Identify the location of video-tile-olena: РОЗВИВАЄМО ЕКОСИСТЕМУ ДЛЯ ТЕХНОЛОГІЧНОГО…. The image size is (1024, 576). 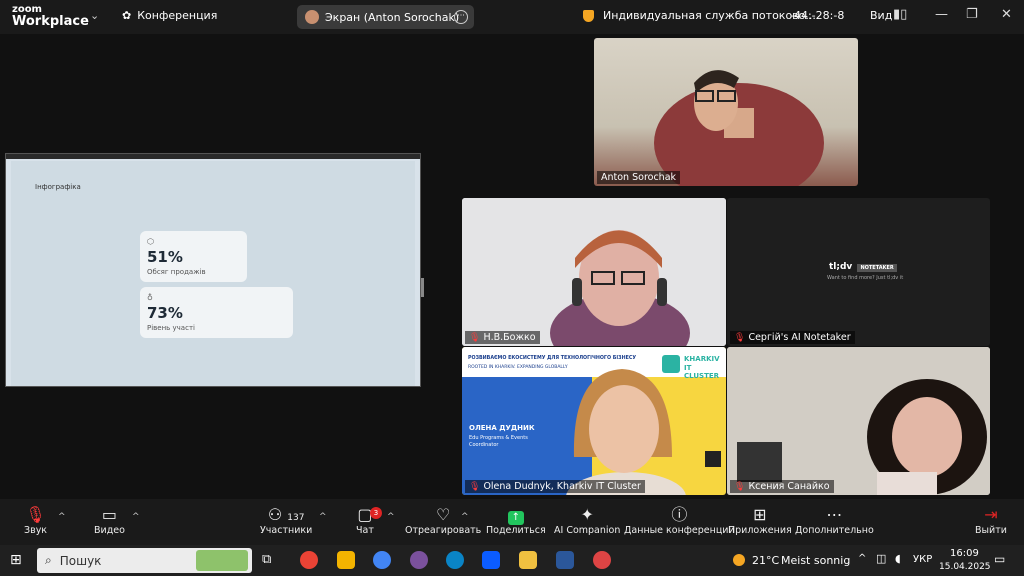
(594, 421).